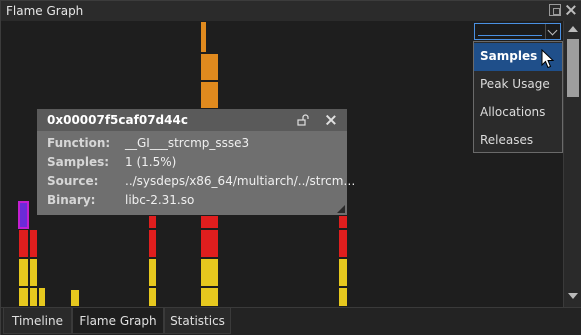 The width and height of the screenshot is (581, 335). I want to click on chevron-down-icon, so click(552, 31).